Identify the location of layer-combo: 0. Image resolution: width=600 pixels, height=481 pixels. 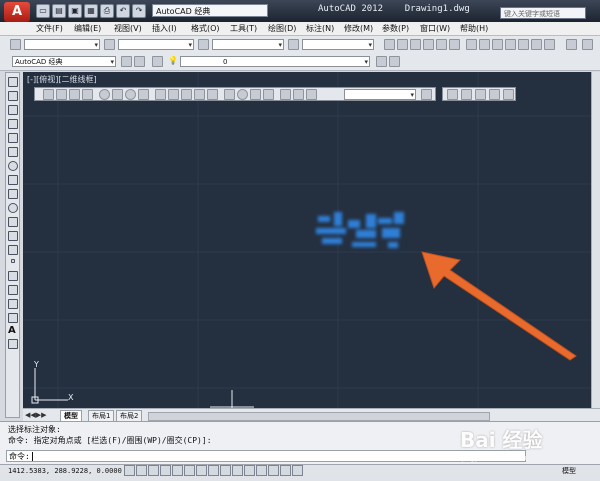
(275, 61).